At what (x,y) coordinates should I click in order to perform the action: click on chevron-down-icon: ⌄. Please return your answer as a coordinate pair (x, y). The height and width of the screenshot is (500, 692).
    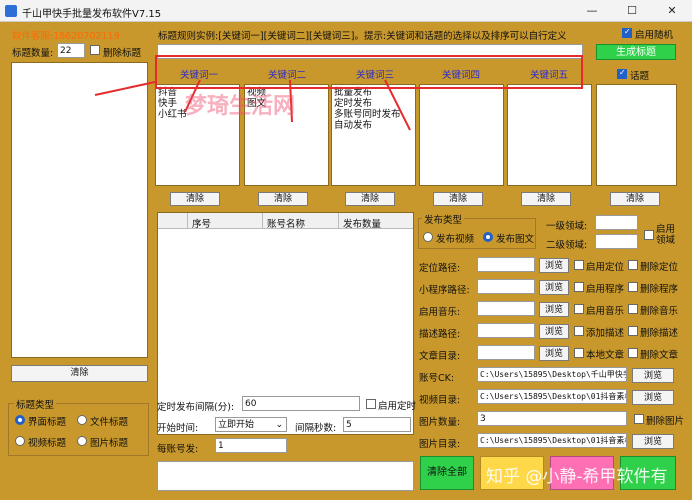
    Looking at the image, I should click on (279, 425).